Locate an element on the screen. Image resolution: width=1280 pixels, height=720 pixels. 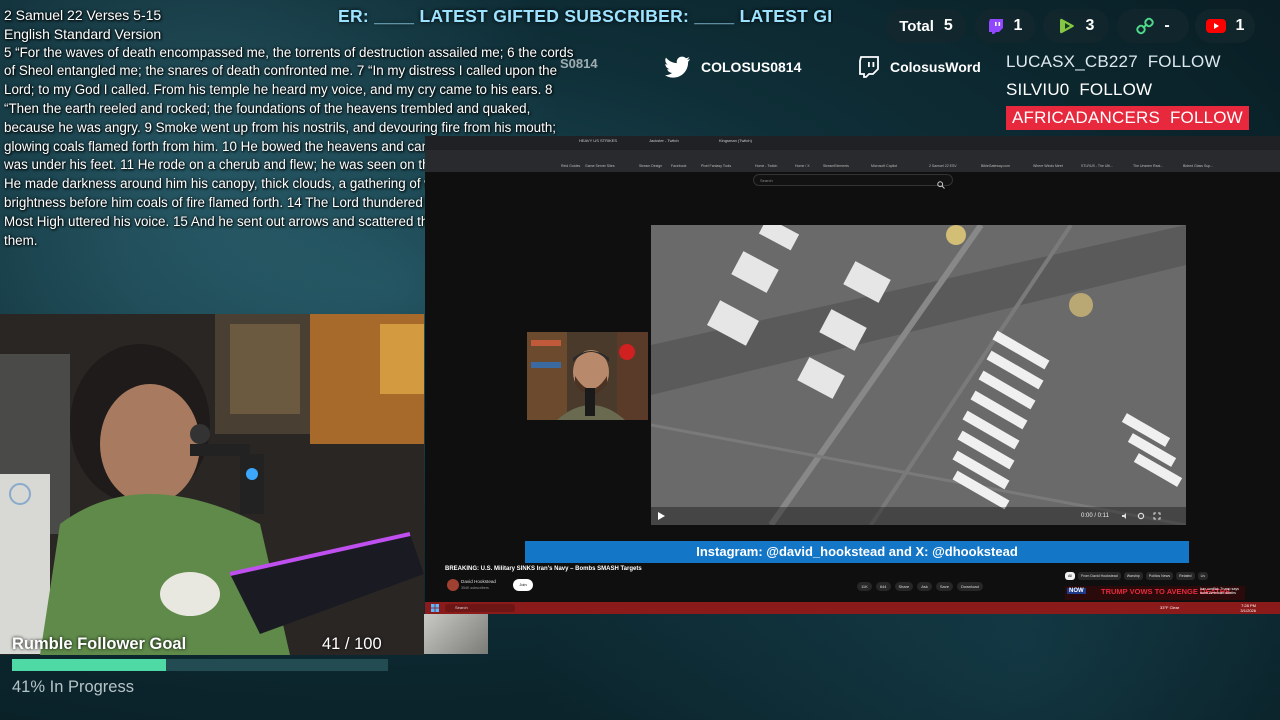
video-actions: 11K 644 Share Ask Save Download is located at coordinates (920, 586).